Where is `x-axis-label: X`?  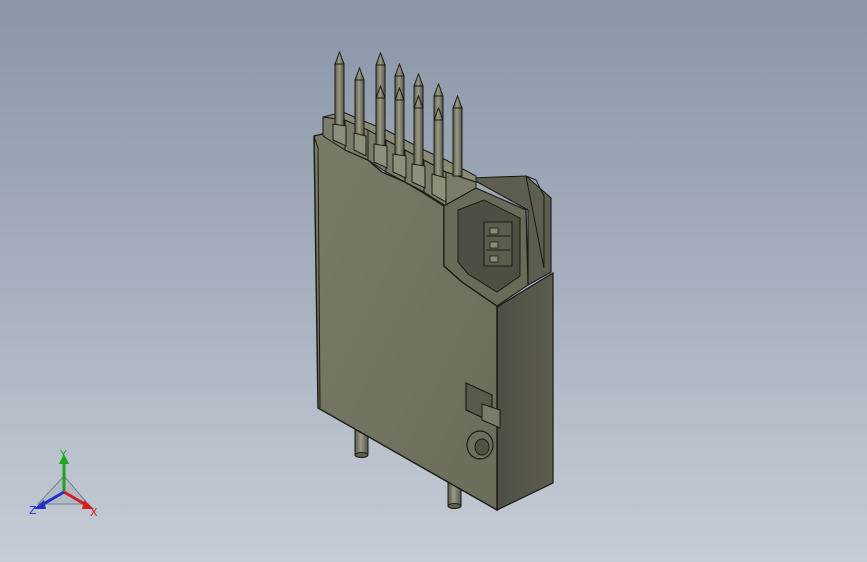
x-axis-label: X is located at coordinates (94, 512).